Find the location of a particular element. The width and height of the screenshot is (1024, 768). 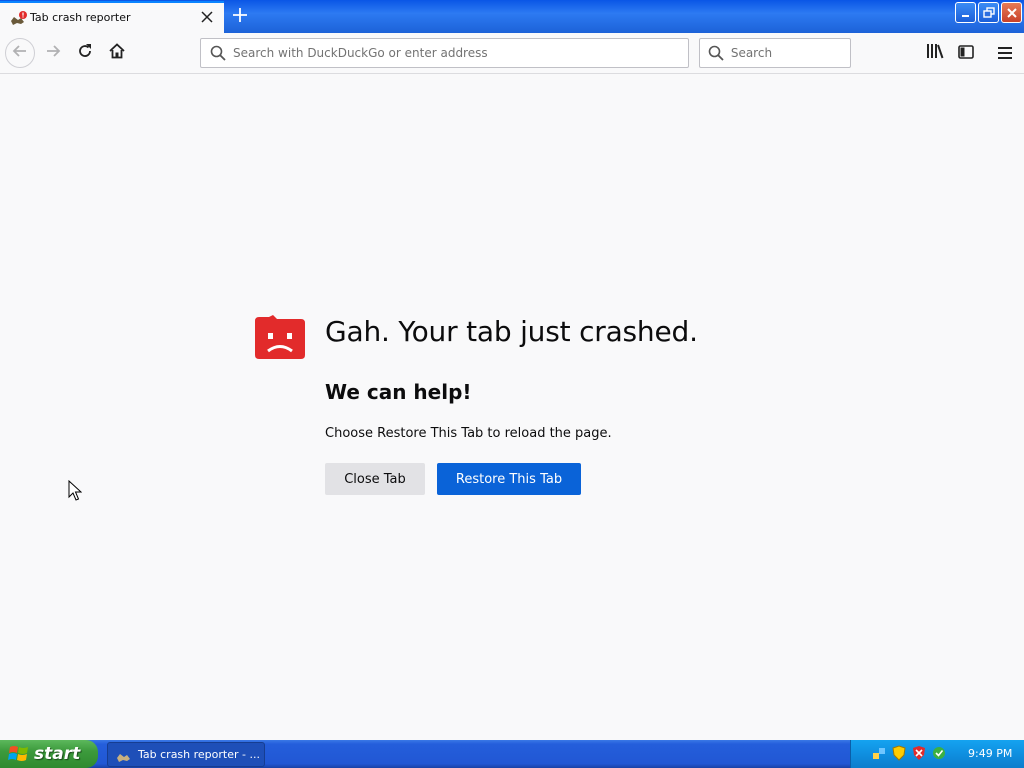

reload-button is located at coordinates (85, 53).